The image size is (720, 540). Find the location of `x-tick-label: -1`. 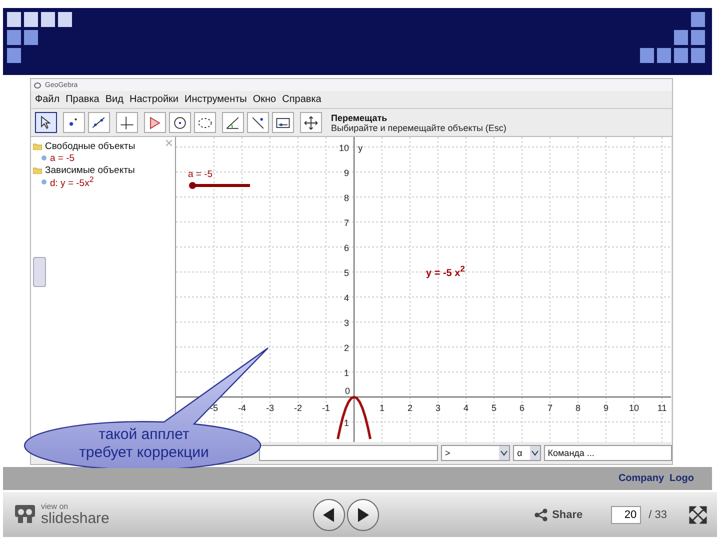

x-tick-label: -1 is located at coordinates (326, 408).